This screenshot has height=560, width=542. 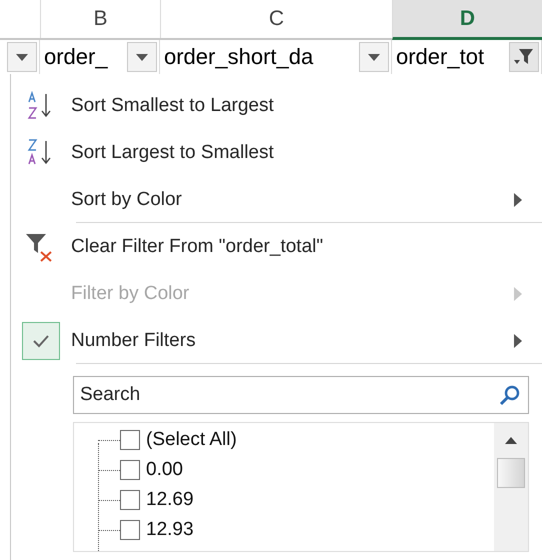 I want to click on menu-item: Sort by Color, so click(x=292, y=199).